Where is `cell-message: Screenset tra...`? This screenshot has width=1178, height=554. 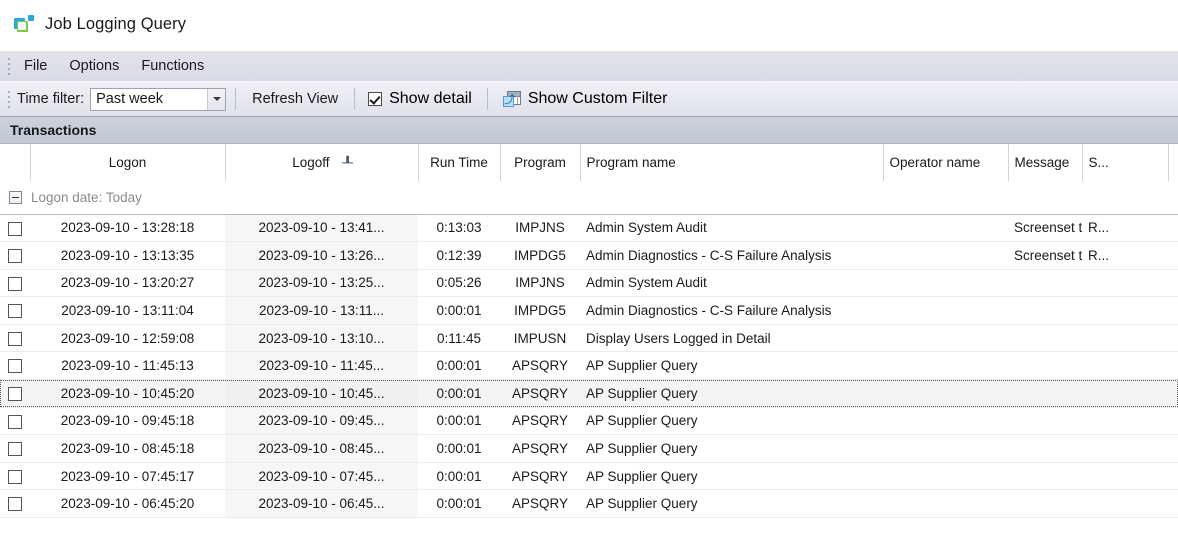 cell-message: Screenset tra... is located at coordinates (1045, 255).